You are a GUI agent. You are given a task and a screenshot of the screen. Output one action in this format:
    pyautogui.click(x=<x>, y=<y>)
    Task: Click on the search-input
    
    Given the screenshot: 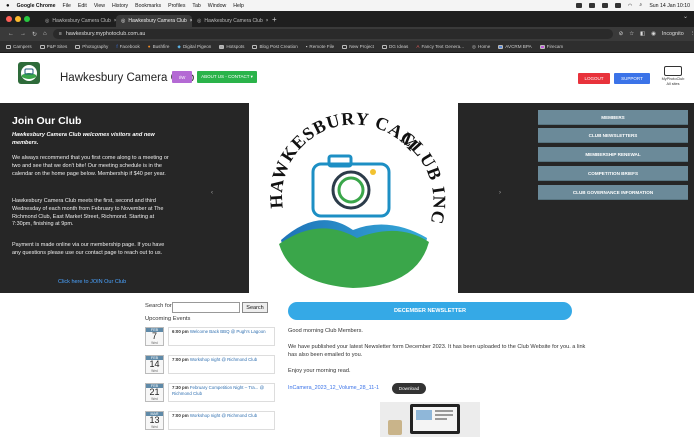 What is the action you would take?
    pyautogui.click(x=206, y=307)
    